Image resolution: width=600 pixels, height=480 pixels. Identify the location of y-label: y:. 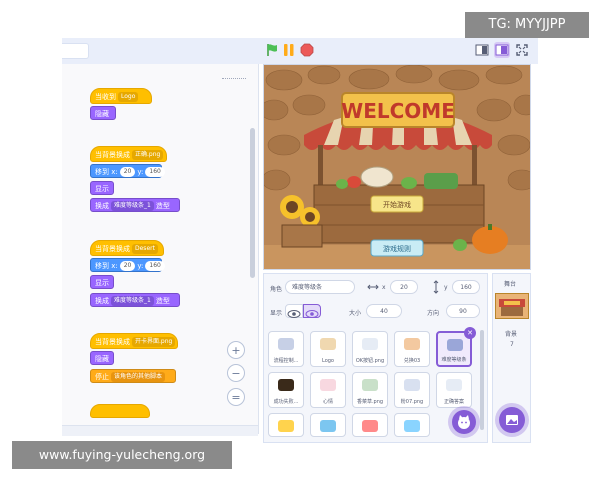
(140, 266).